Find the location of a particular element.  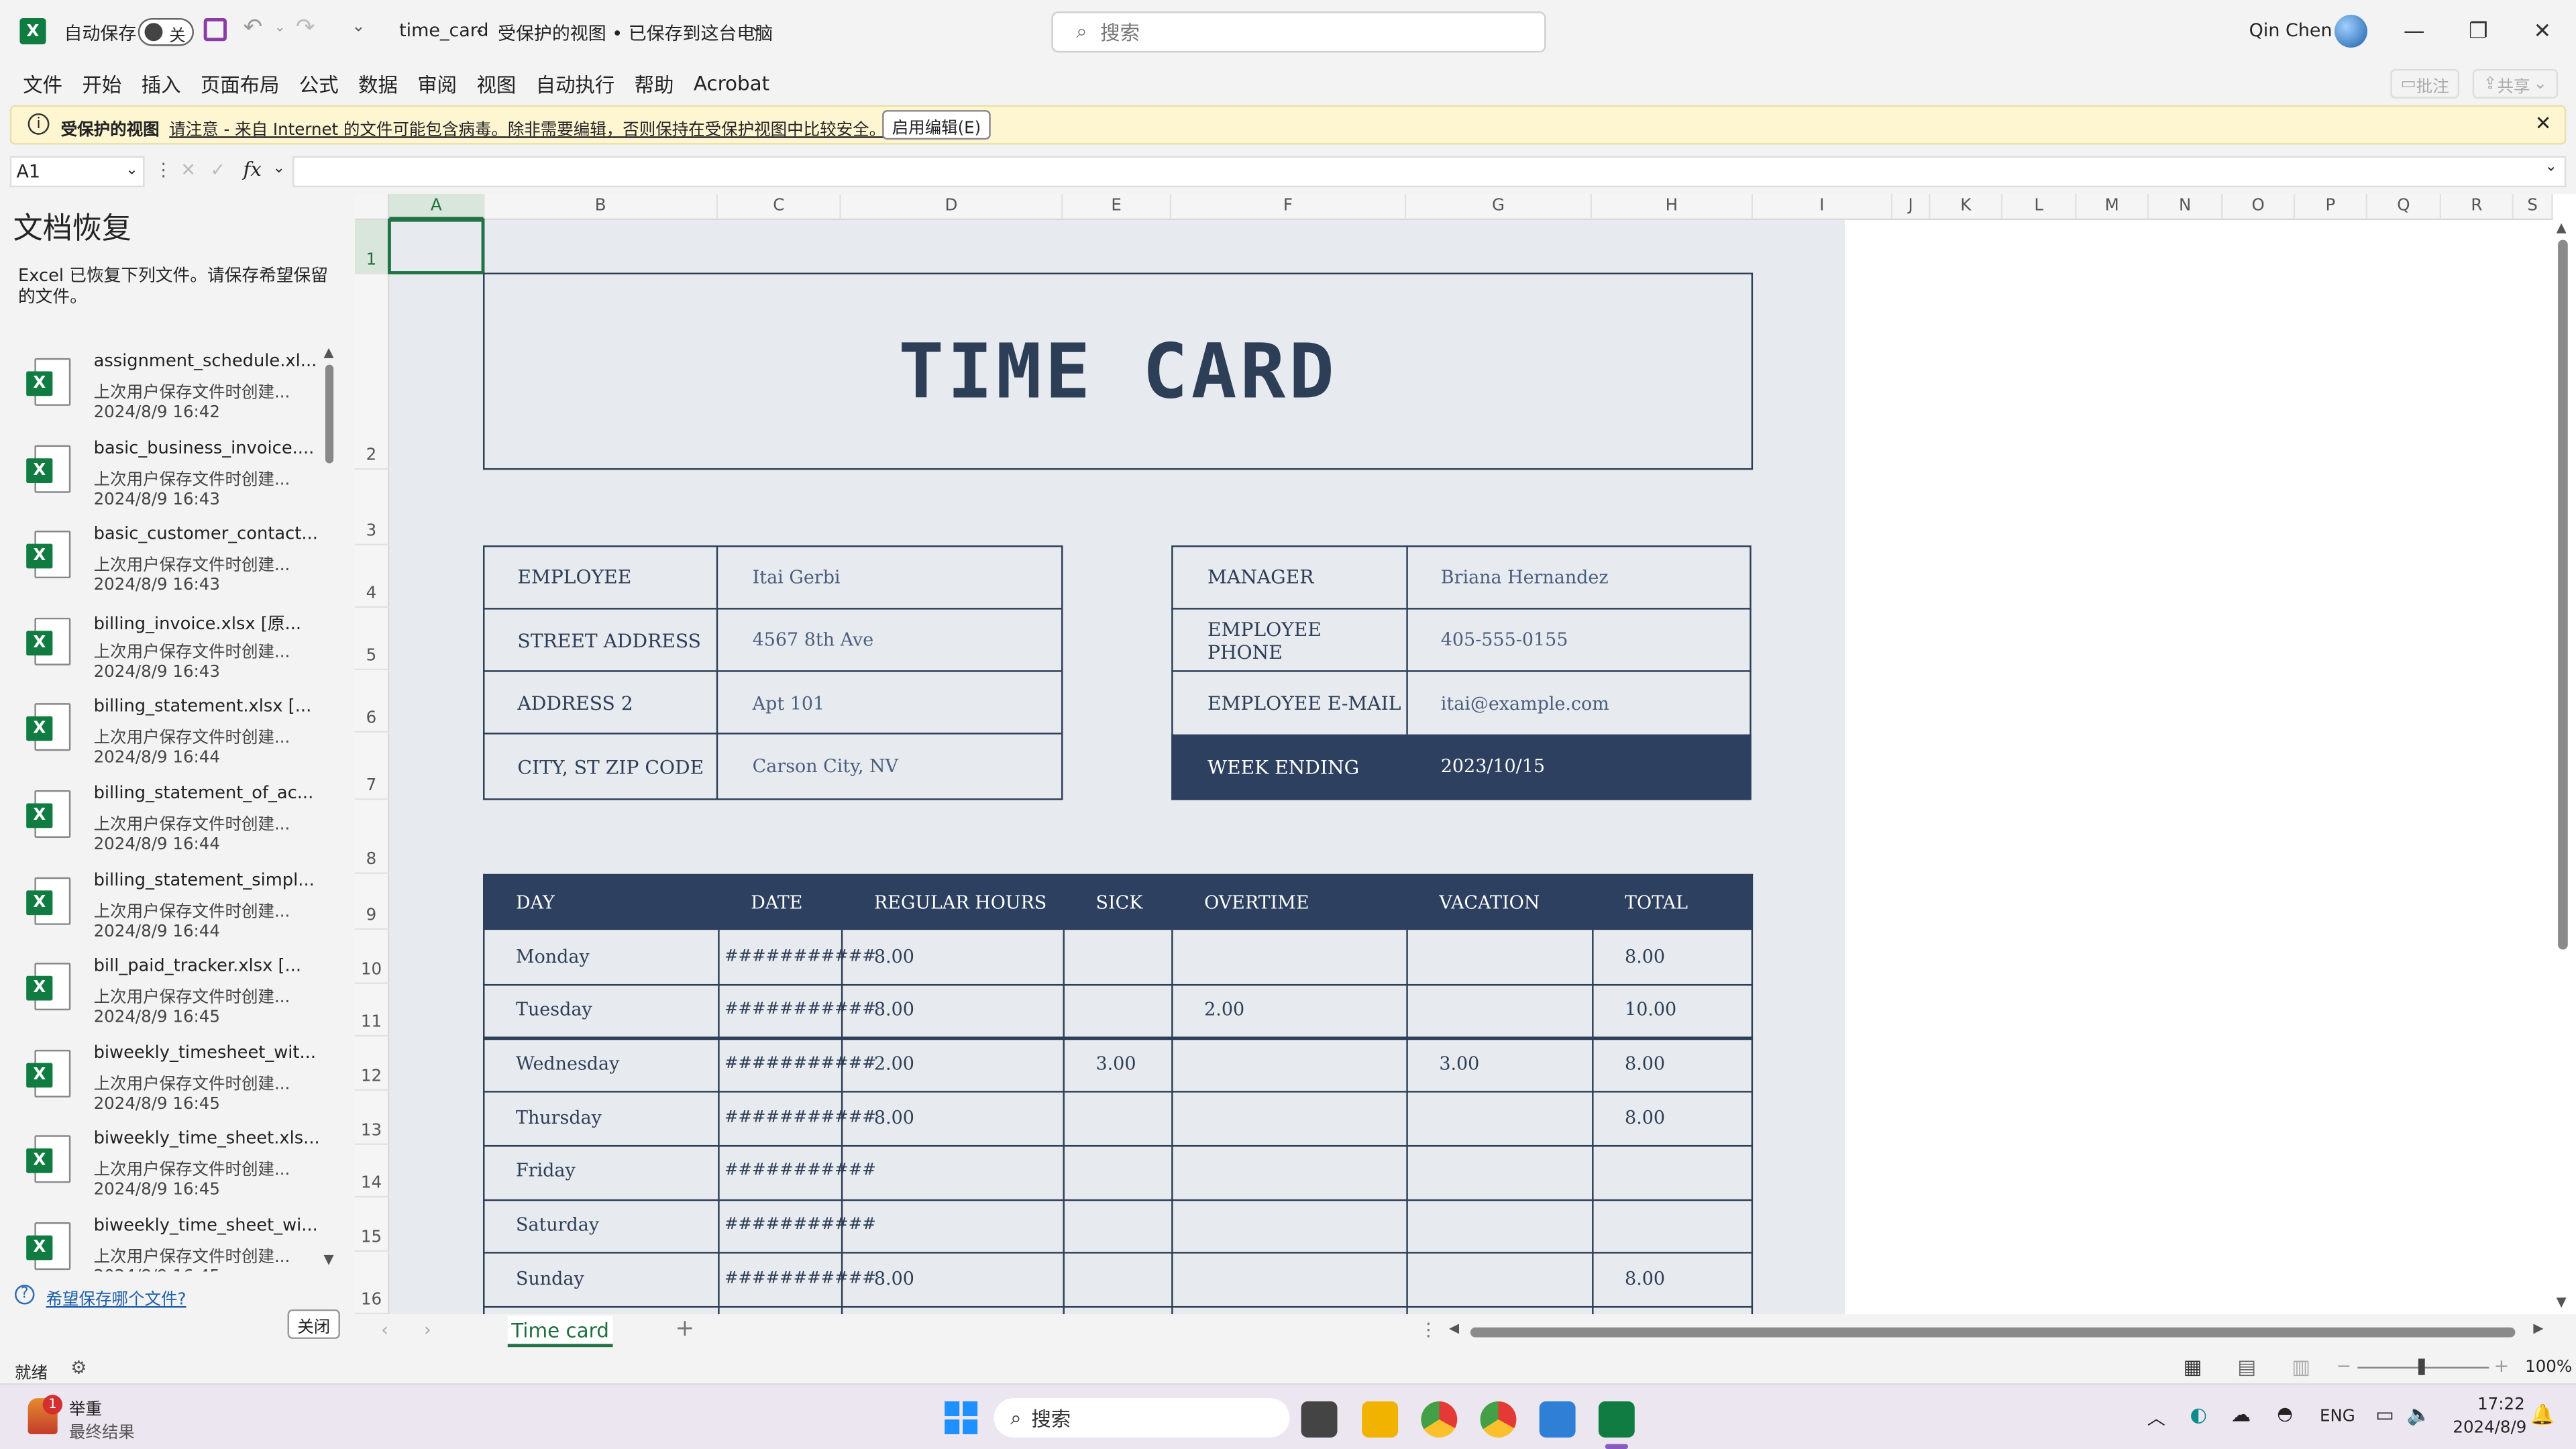

accessibility-icon: ⚙ is located at coordinates (78, 1368).